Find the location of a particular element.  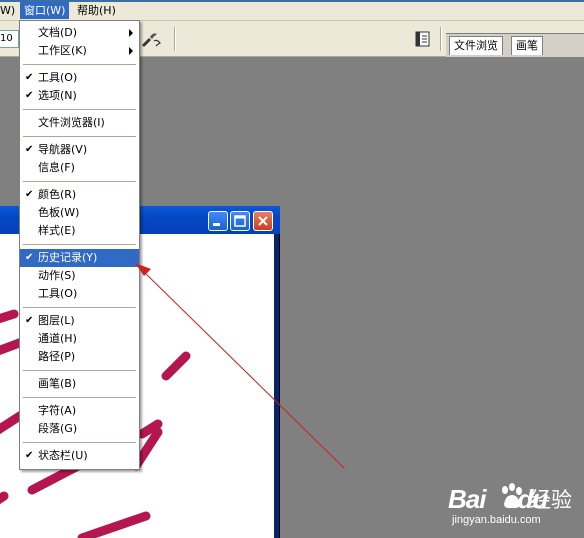

menu-item-label: 颜色(R) is located at coordinates (57, 194).